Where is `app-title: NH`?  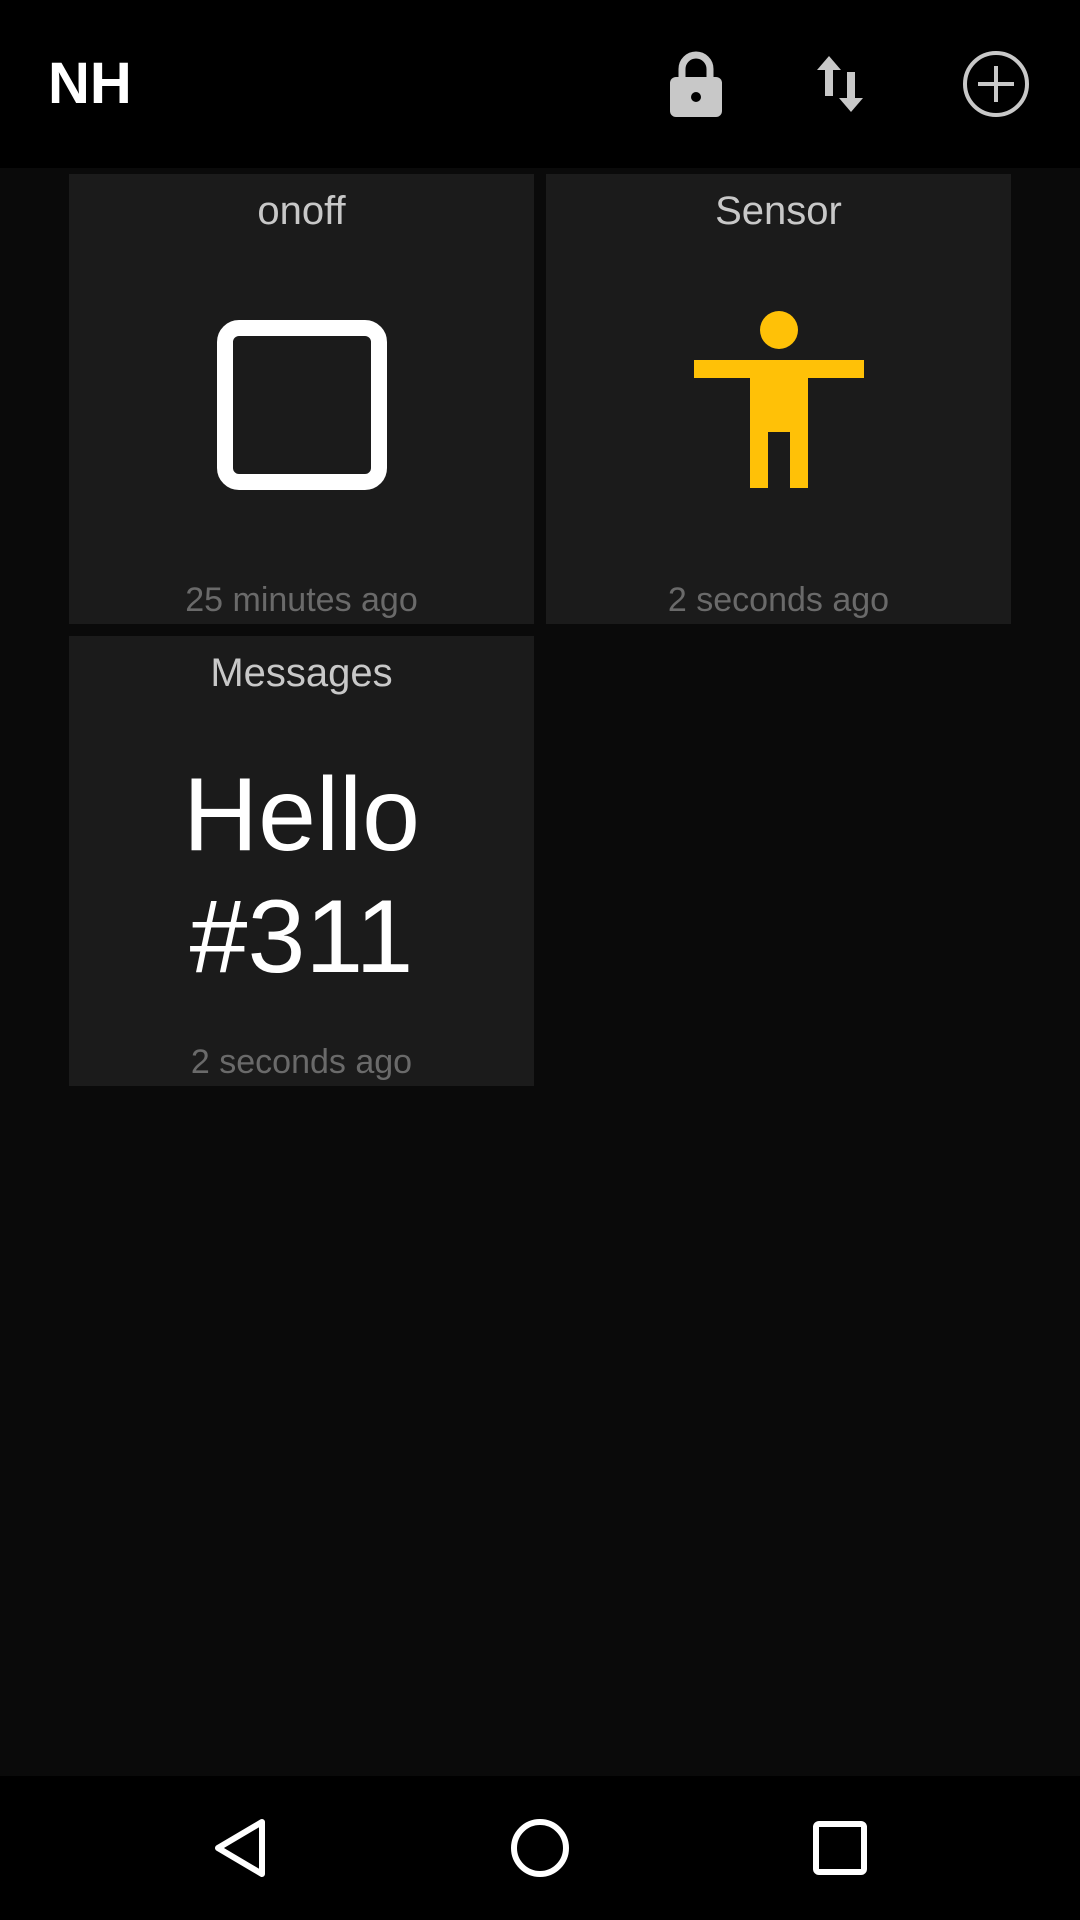 app-title: NH is located at coordinates (90, 83).